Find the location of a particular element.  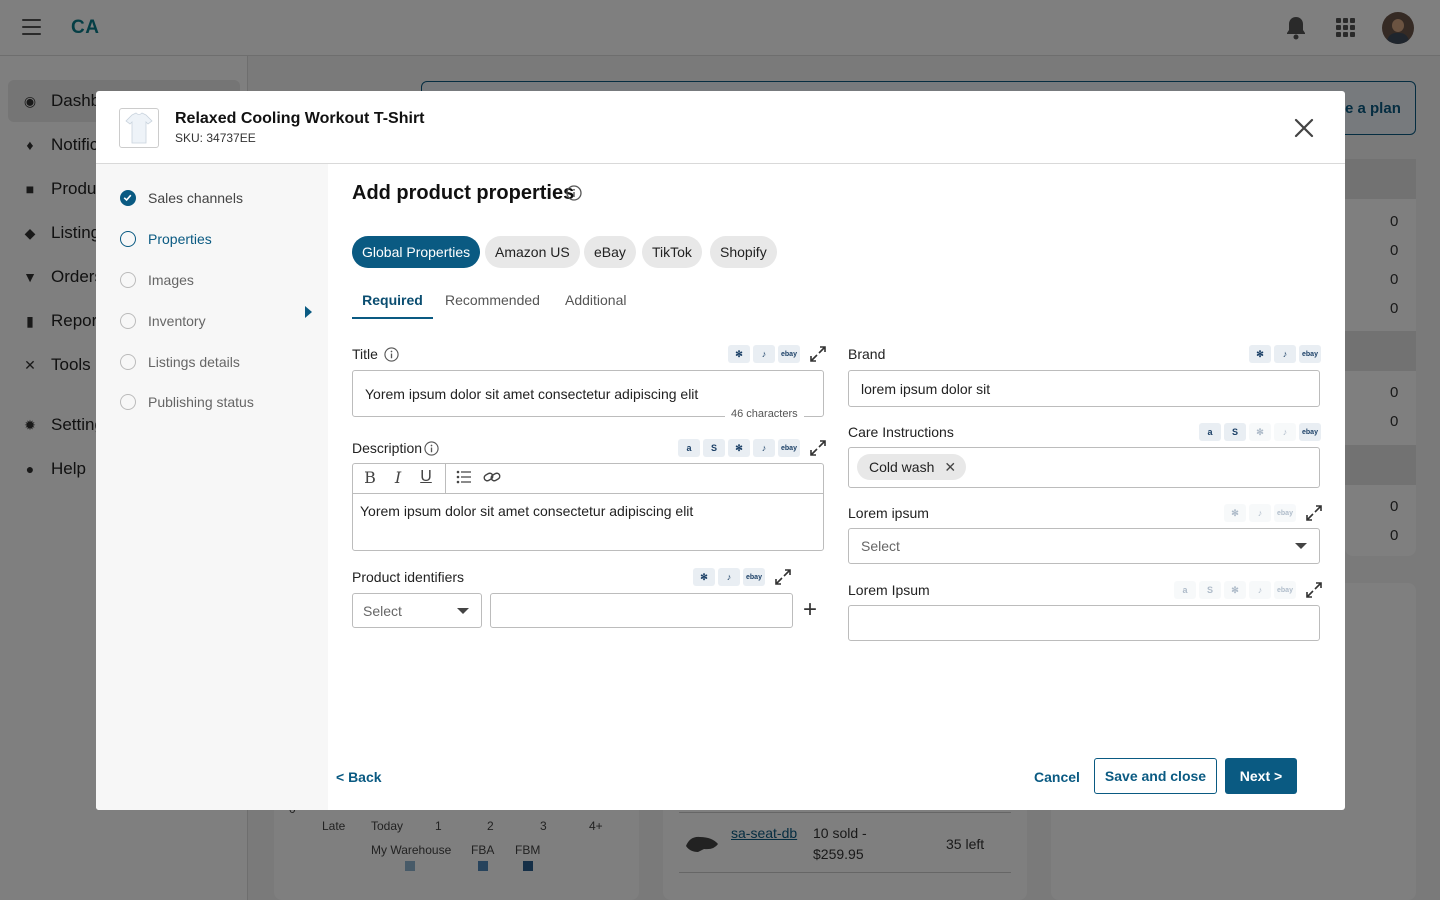

step-sales-channels: Sales channels is located at coordinates (181, 198).